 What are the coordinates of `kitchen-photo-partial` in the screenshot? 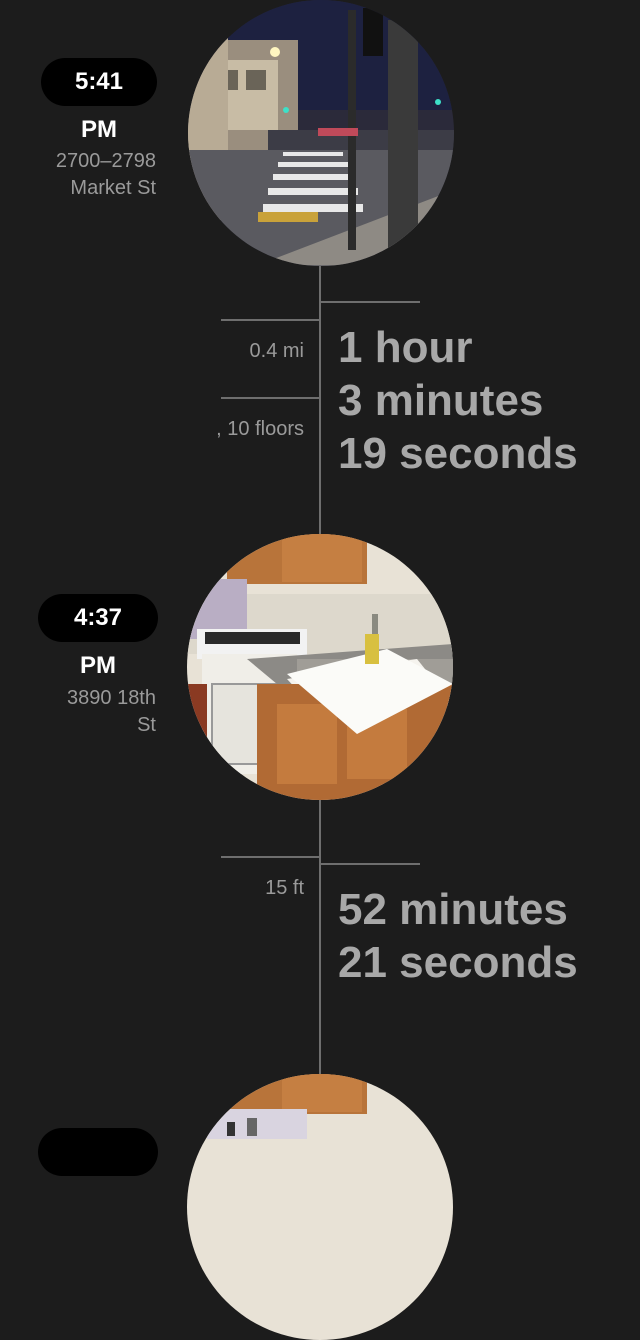 It's located at (320, 1207).